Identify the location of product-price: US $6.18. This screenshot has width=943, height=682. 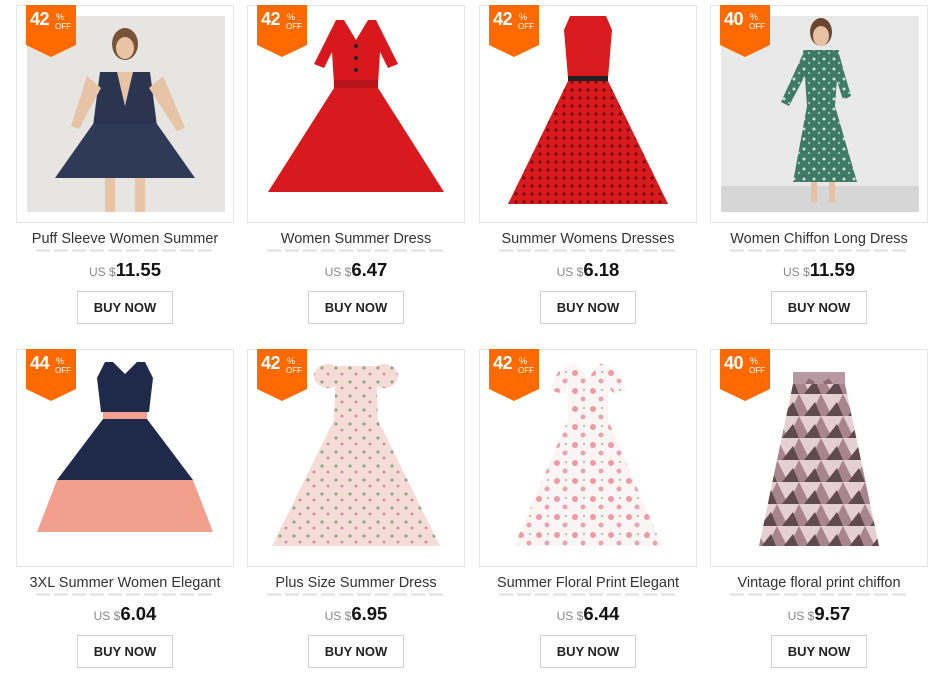
(588, 271).